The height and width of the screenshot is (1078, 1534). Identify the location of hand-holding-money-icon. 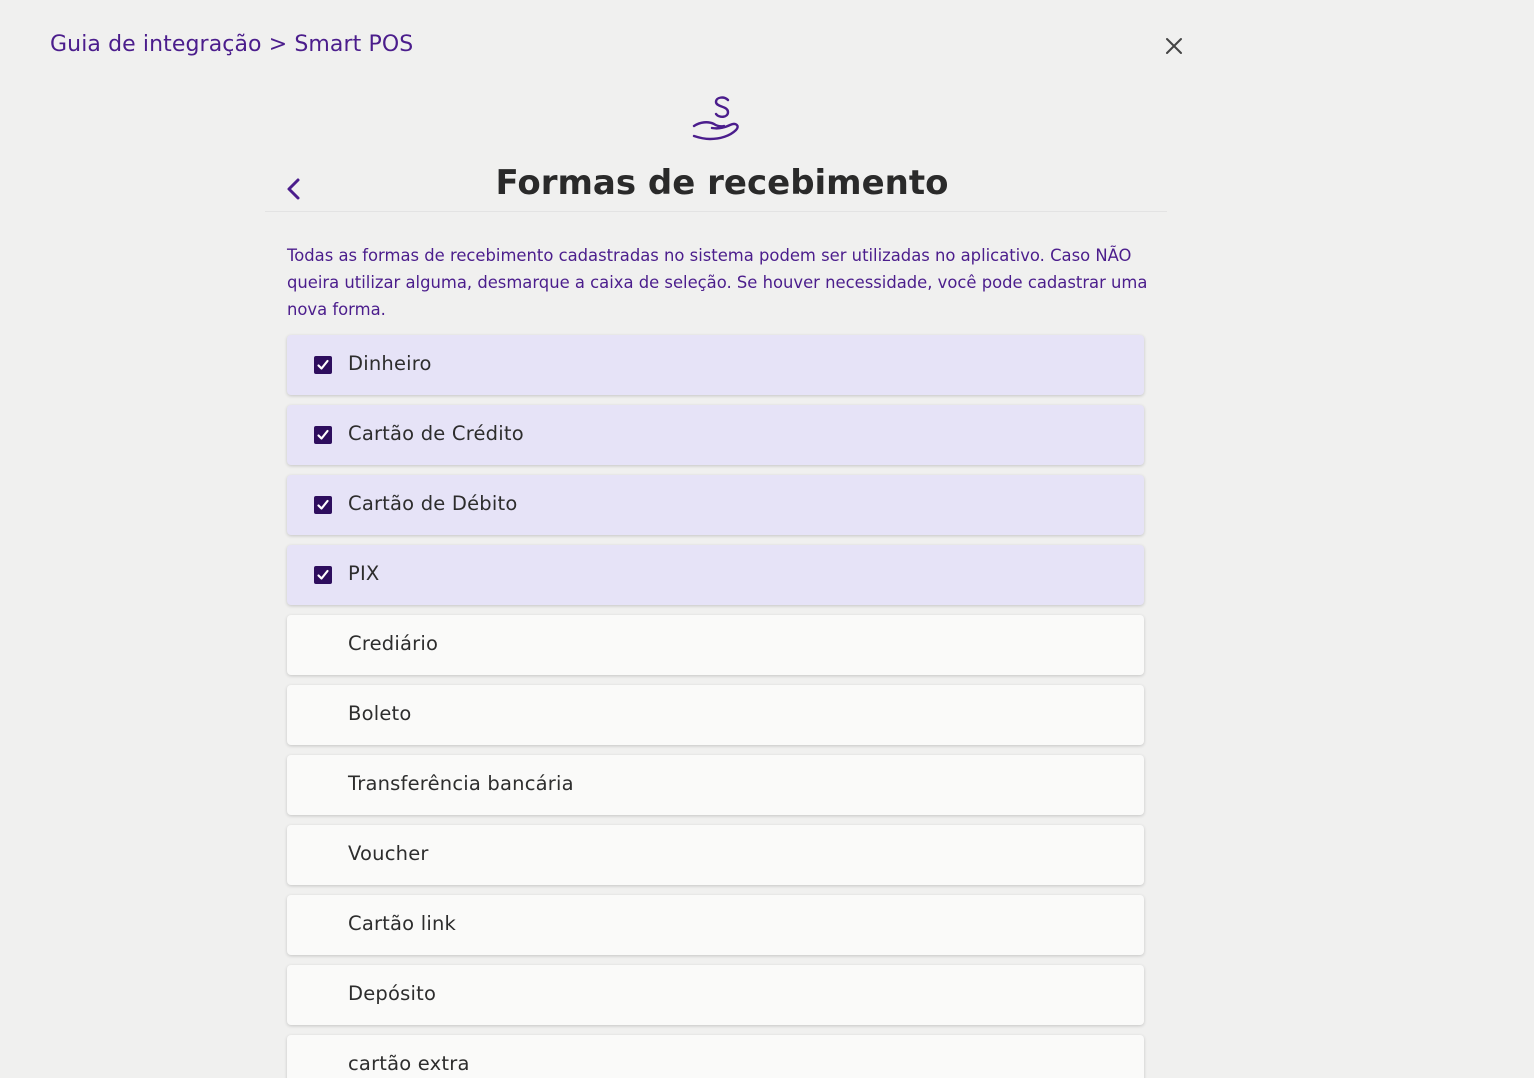
(717, 121).